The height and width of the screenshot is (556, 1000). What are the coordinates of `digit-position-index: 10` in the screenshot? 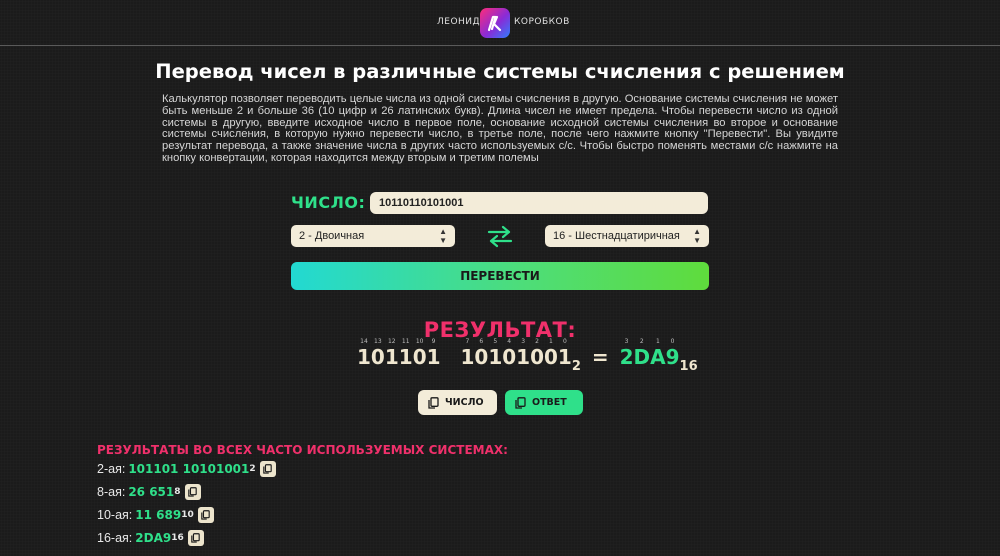 It's located at (419, 341).